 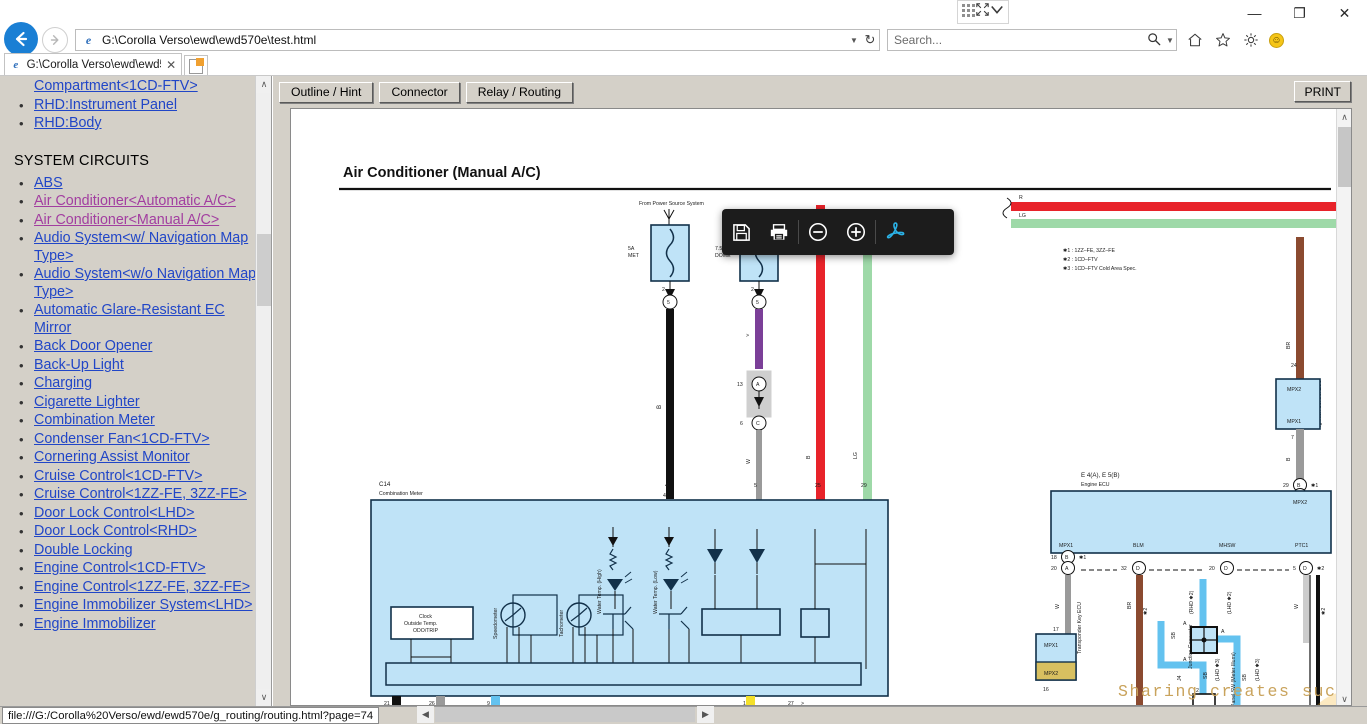 What do you see at coordinates (741, 232) in the screenshot?
I see `pdf-save-button` at bounding box center [741, 232].